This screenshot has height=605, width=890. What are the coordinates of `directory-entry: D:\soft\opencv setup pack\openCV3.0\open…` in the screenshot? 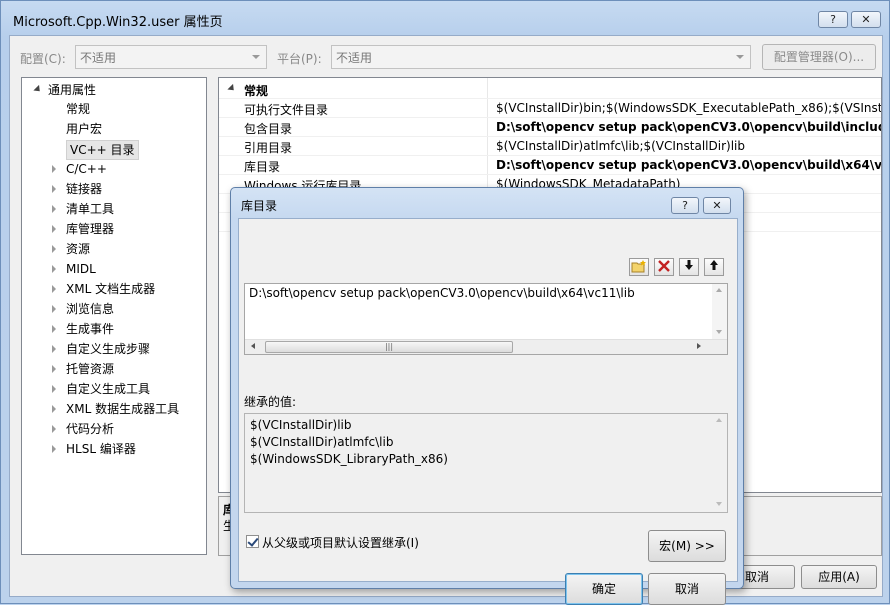 It's located at (442, 293).